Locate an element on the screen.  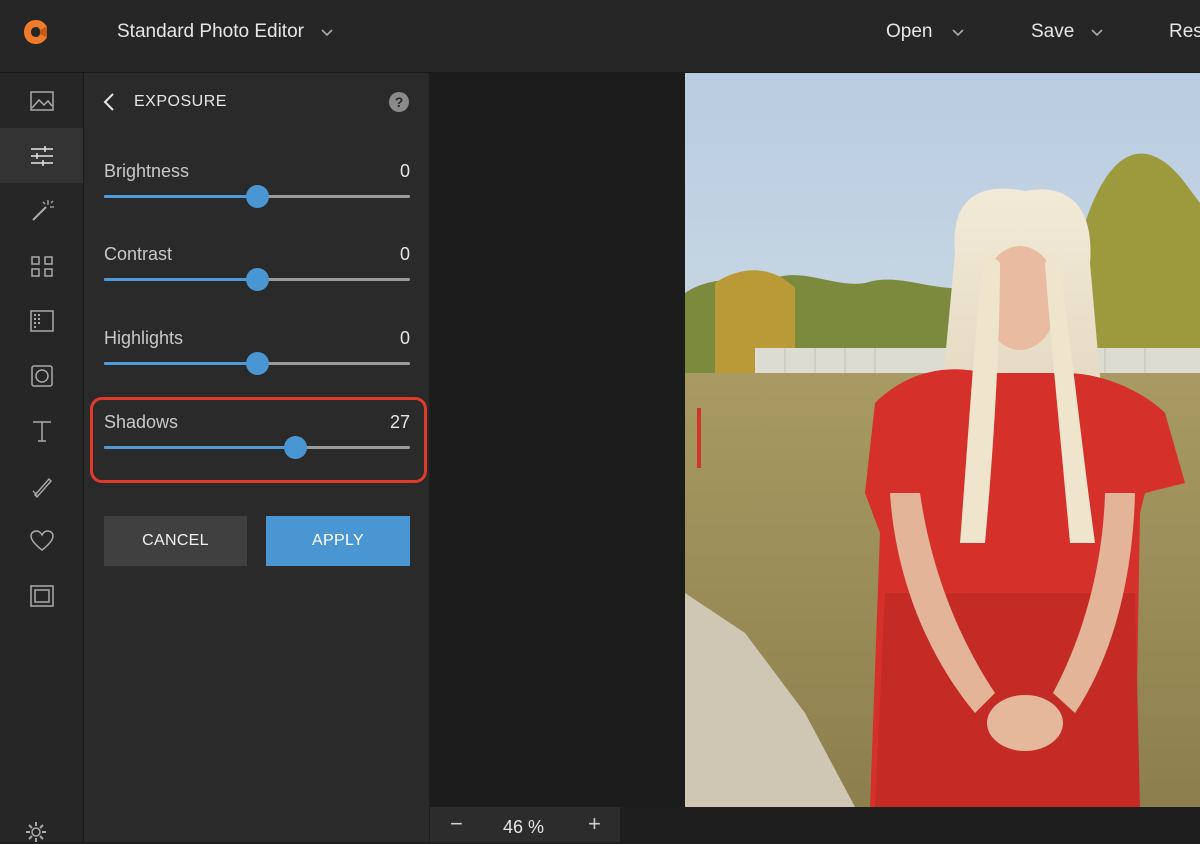
help-icon: ? is located at coordinates (399, 102).